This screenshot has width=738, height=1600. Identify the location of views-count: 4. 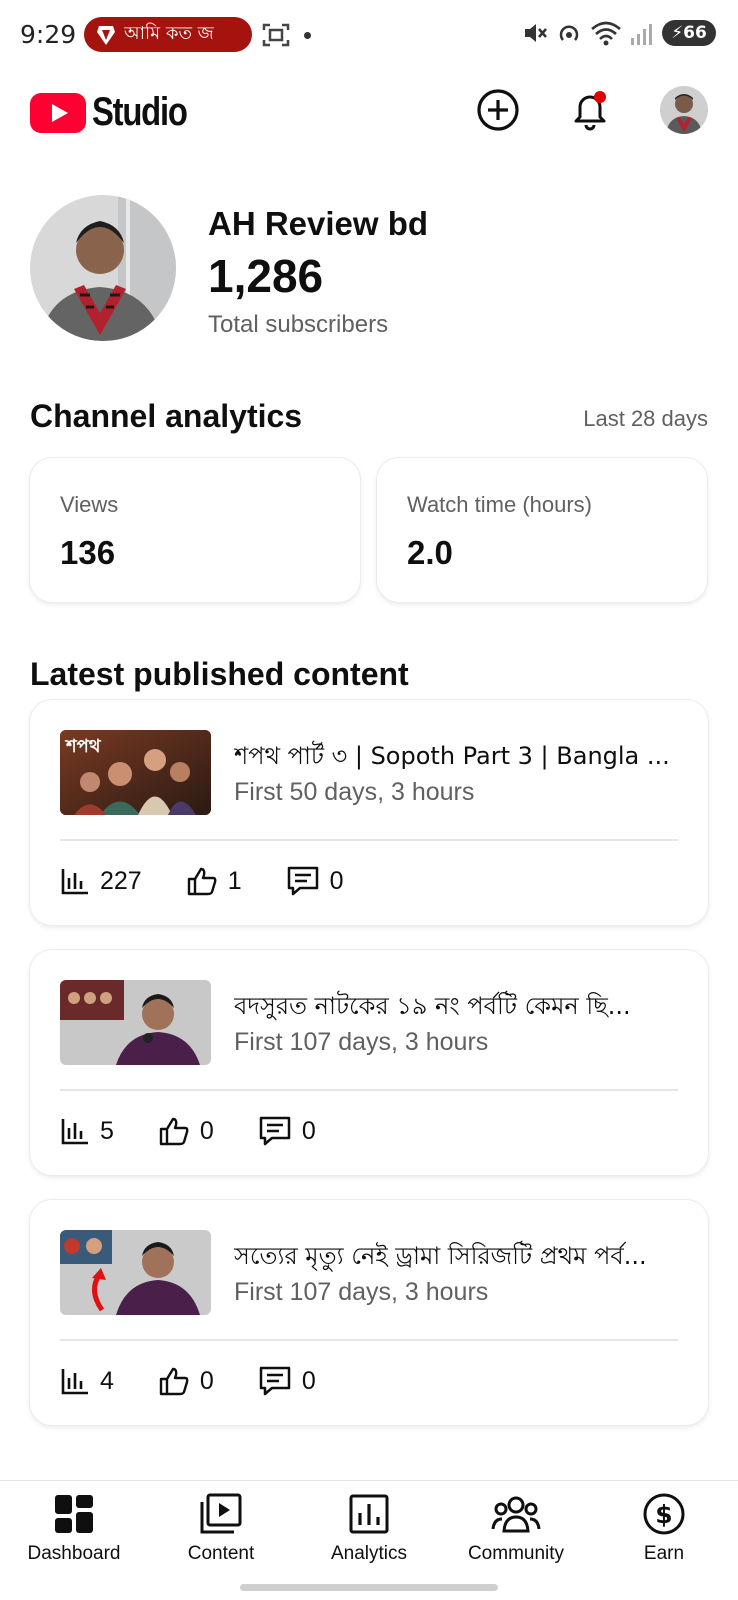
(107, 1380).